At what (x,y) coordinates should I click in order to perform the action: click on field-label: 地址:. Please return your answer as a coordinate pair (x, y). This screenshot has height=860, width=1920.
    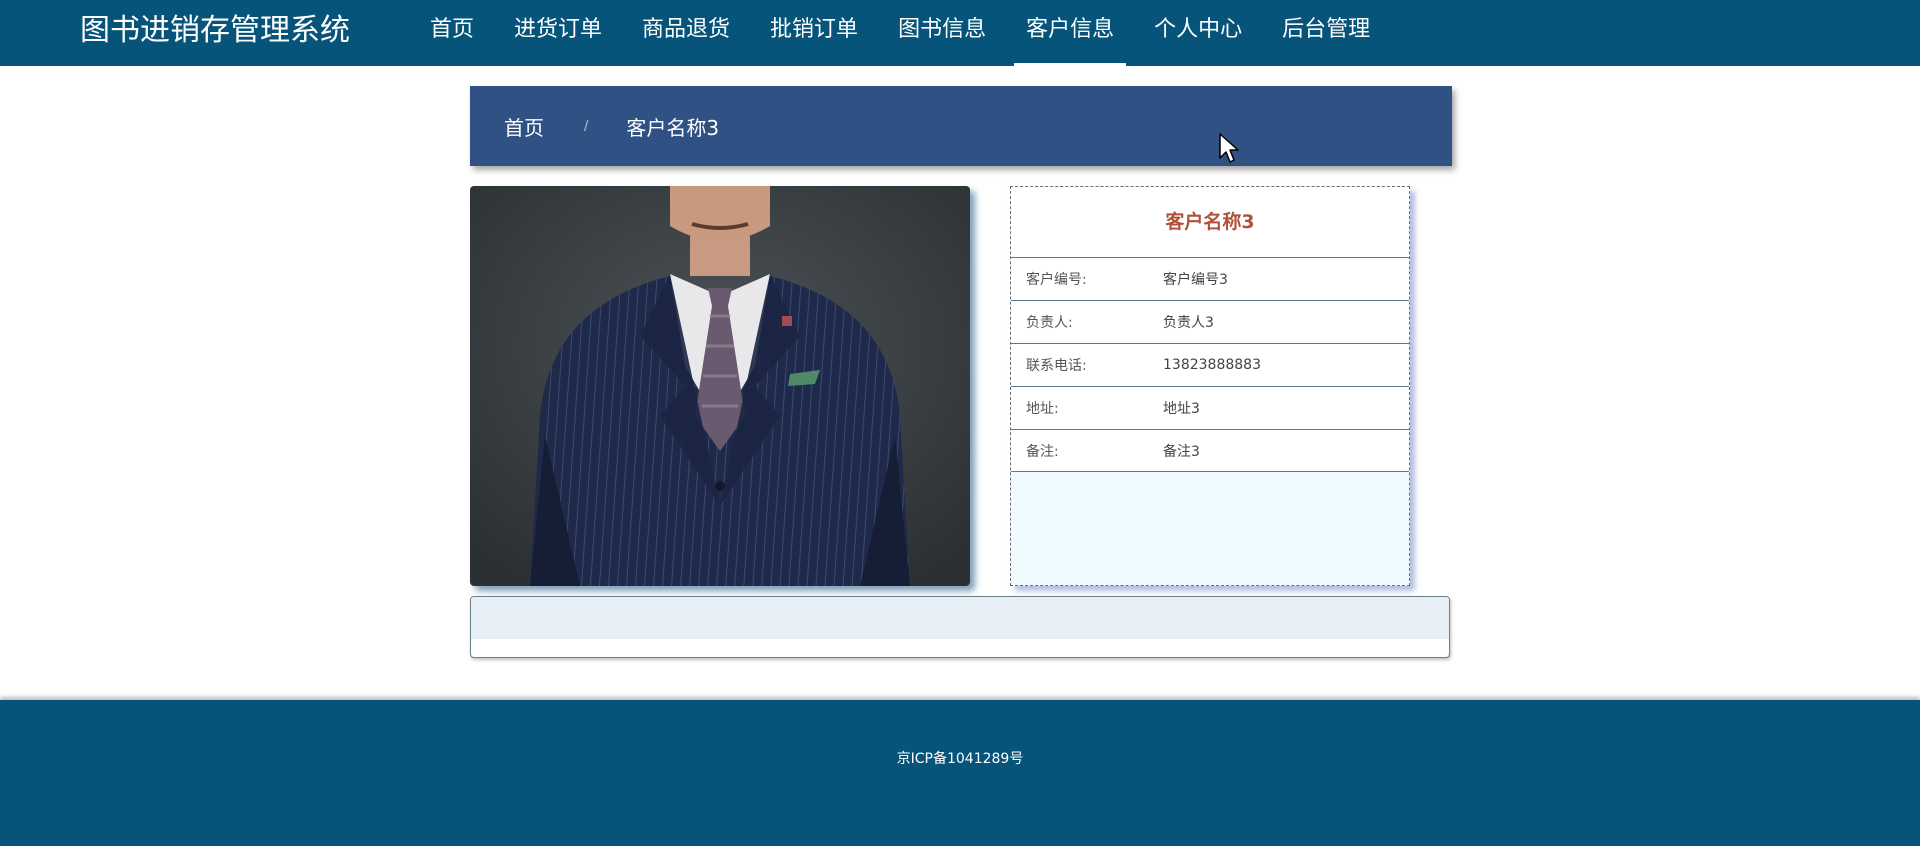
    Looking at the image, I should click on (1042, 409).